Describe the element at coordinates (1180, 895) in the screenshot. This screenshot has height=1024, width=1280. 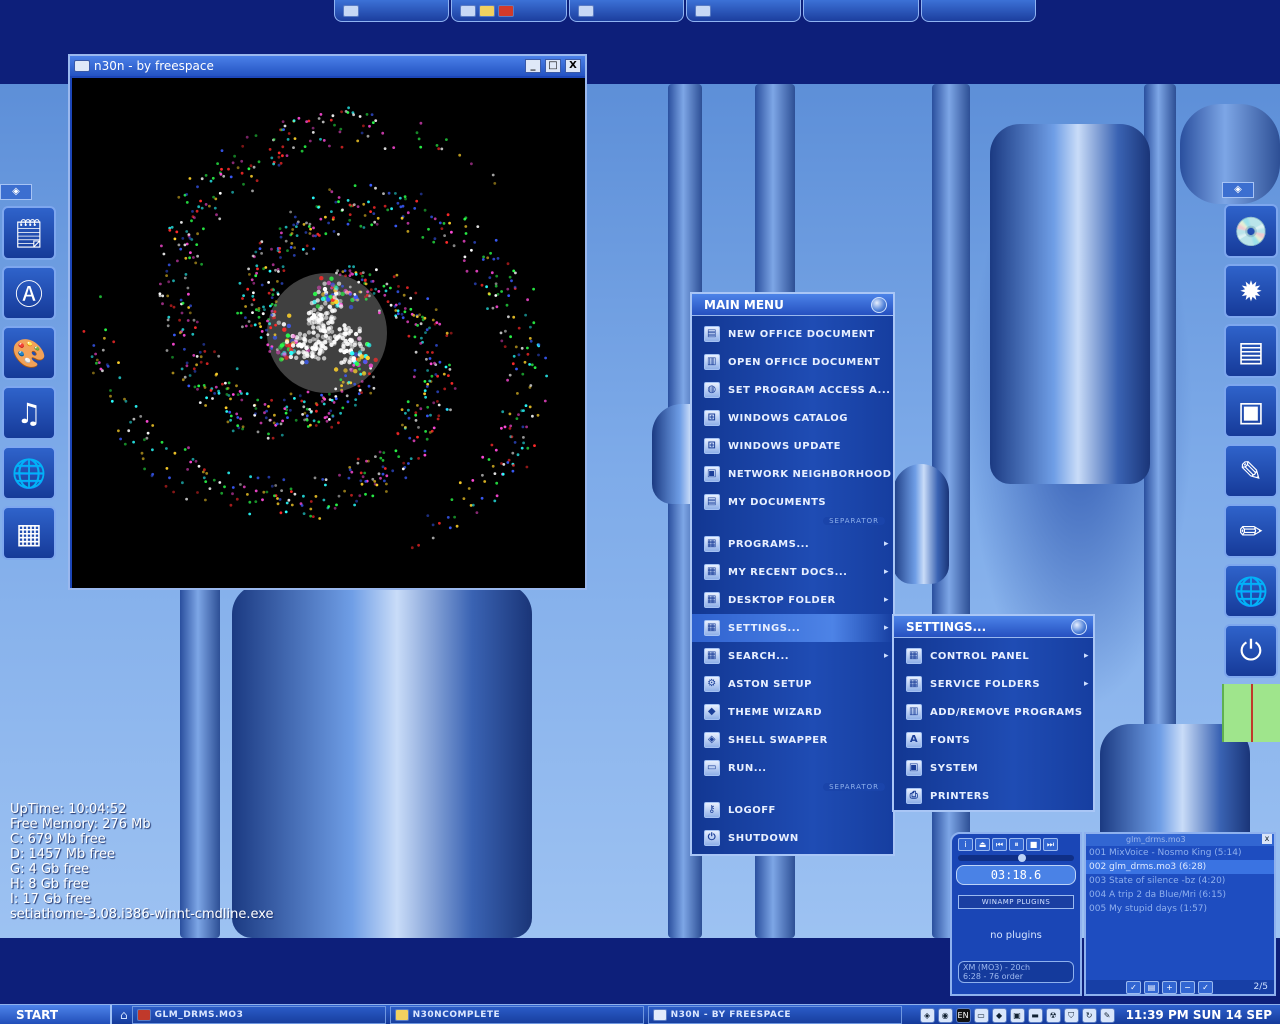
I see `playlist-item: 004 A trip 2 da Blue/Mri (6:15)` at that location.